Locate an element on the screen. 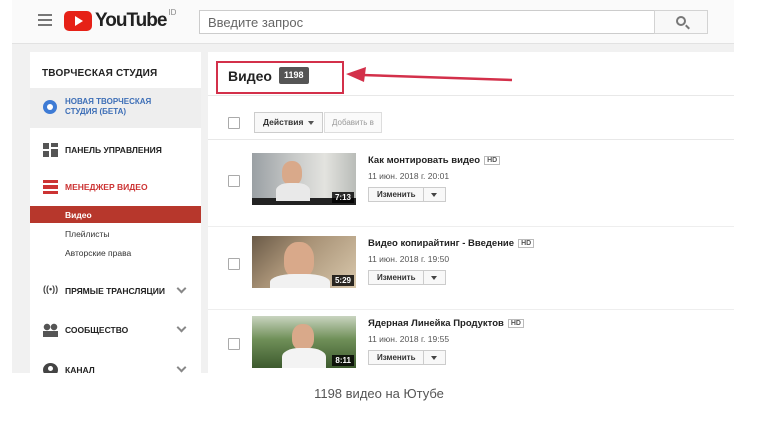 This screenshot has width=758, height=421. video-title-link: Ядерная Линейка Продуктов HD is located at coordinates (446, 323).